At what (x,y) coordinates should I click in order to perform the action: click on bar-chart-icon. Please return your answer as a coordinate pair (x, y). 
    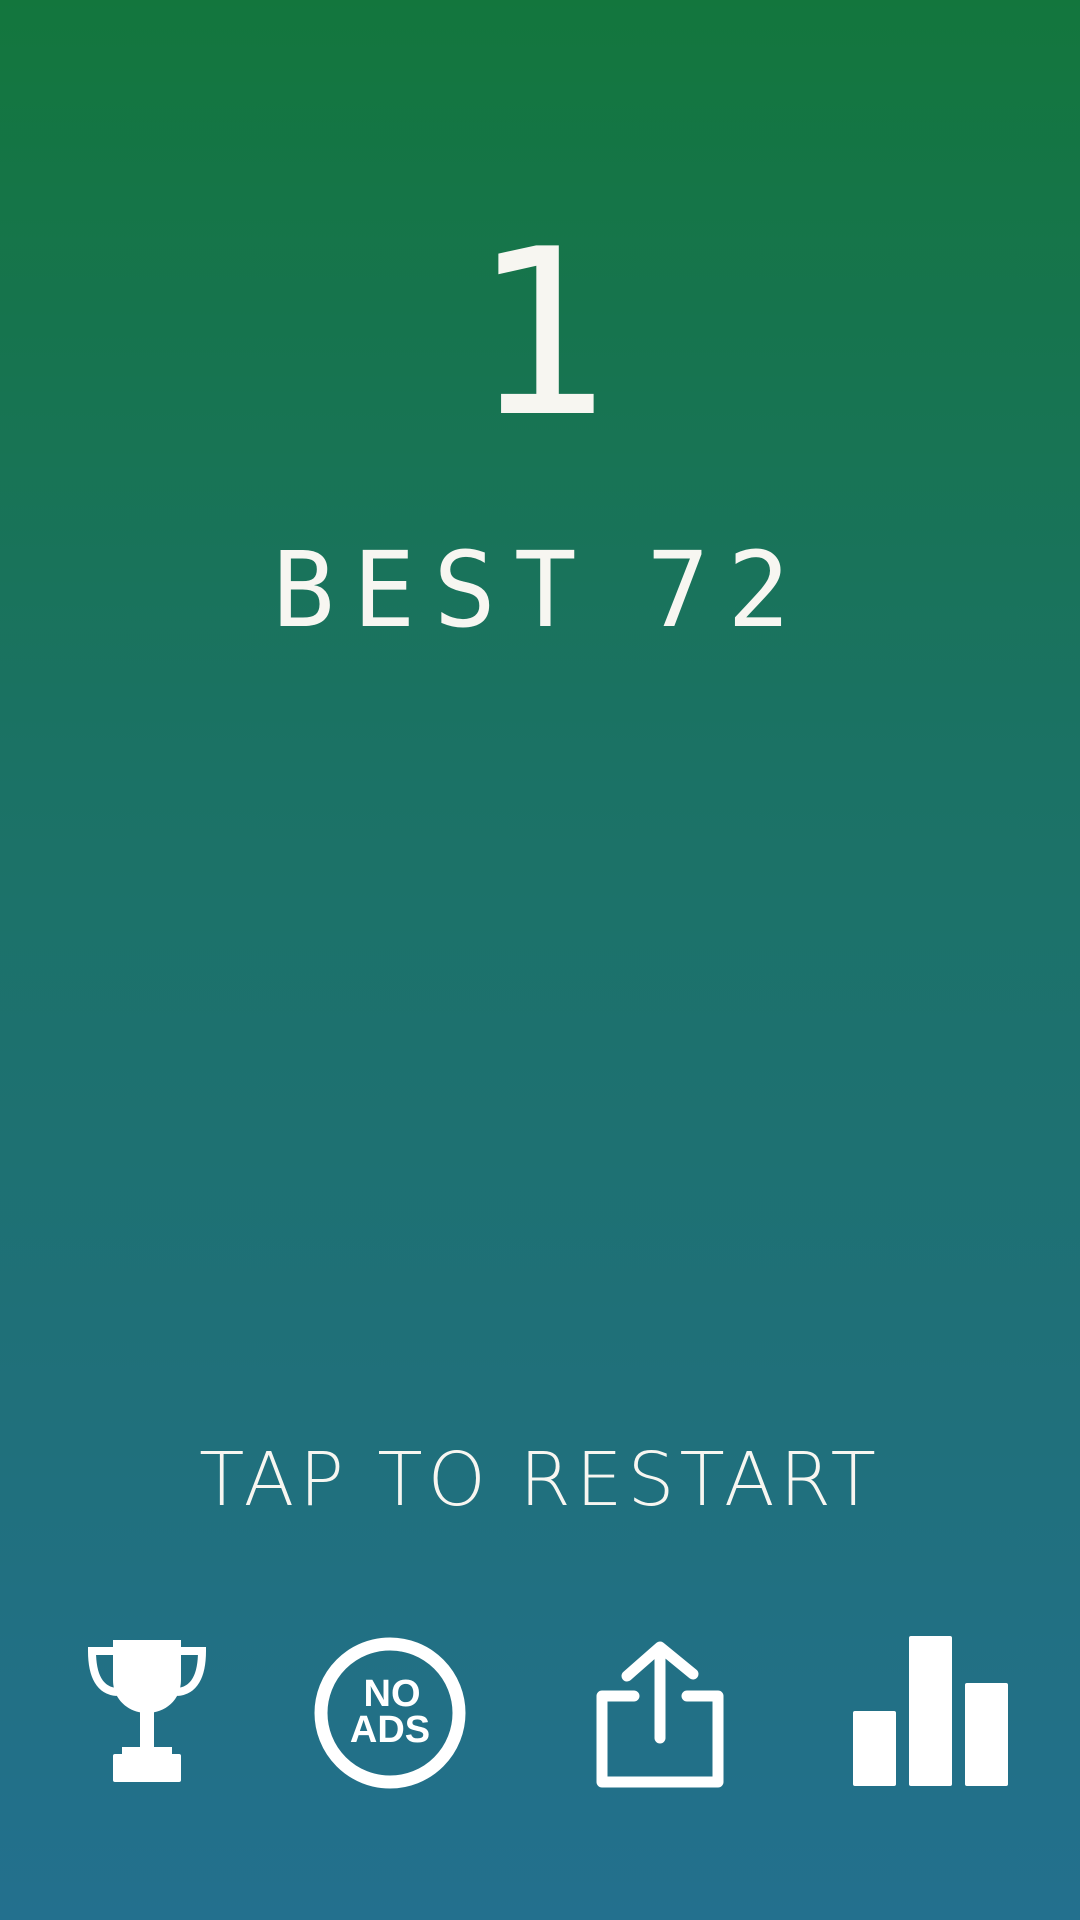
    Looking at the image, I should click on (930, 1711).